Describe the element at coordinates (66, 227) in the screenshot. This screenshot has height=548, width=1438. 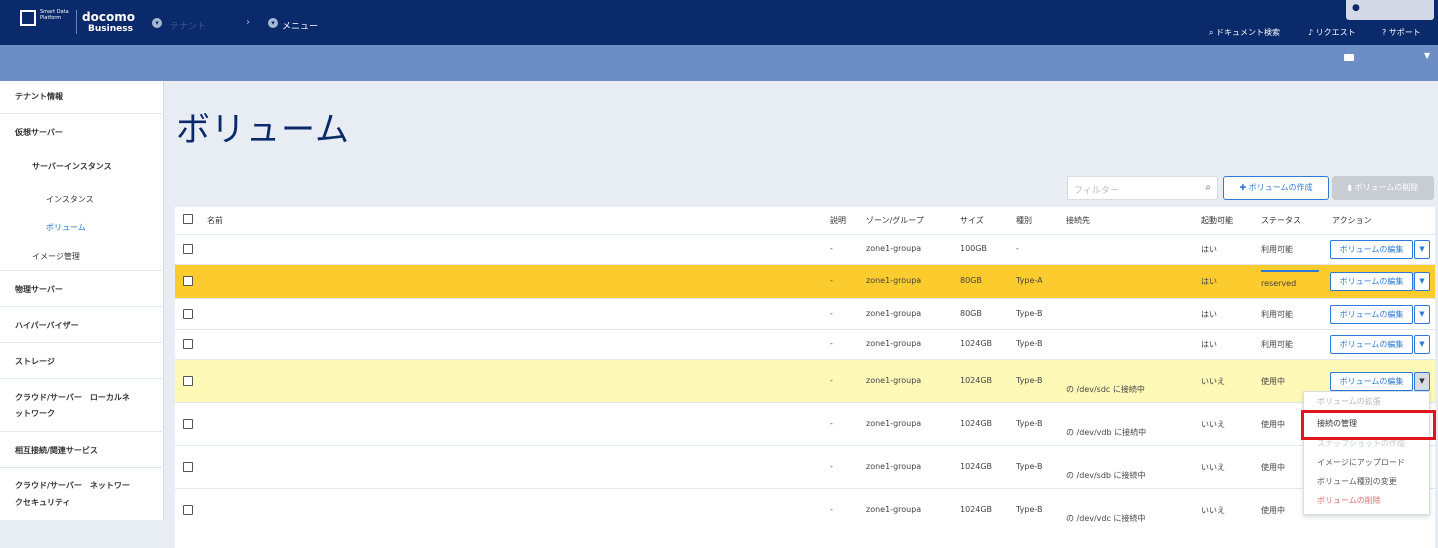
I see `sidebar-item-volume: ボリューム` at that location.